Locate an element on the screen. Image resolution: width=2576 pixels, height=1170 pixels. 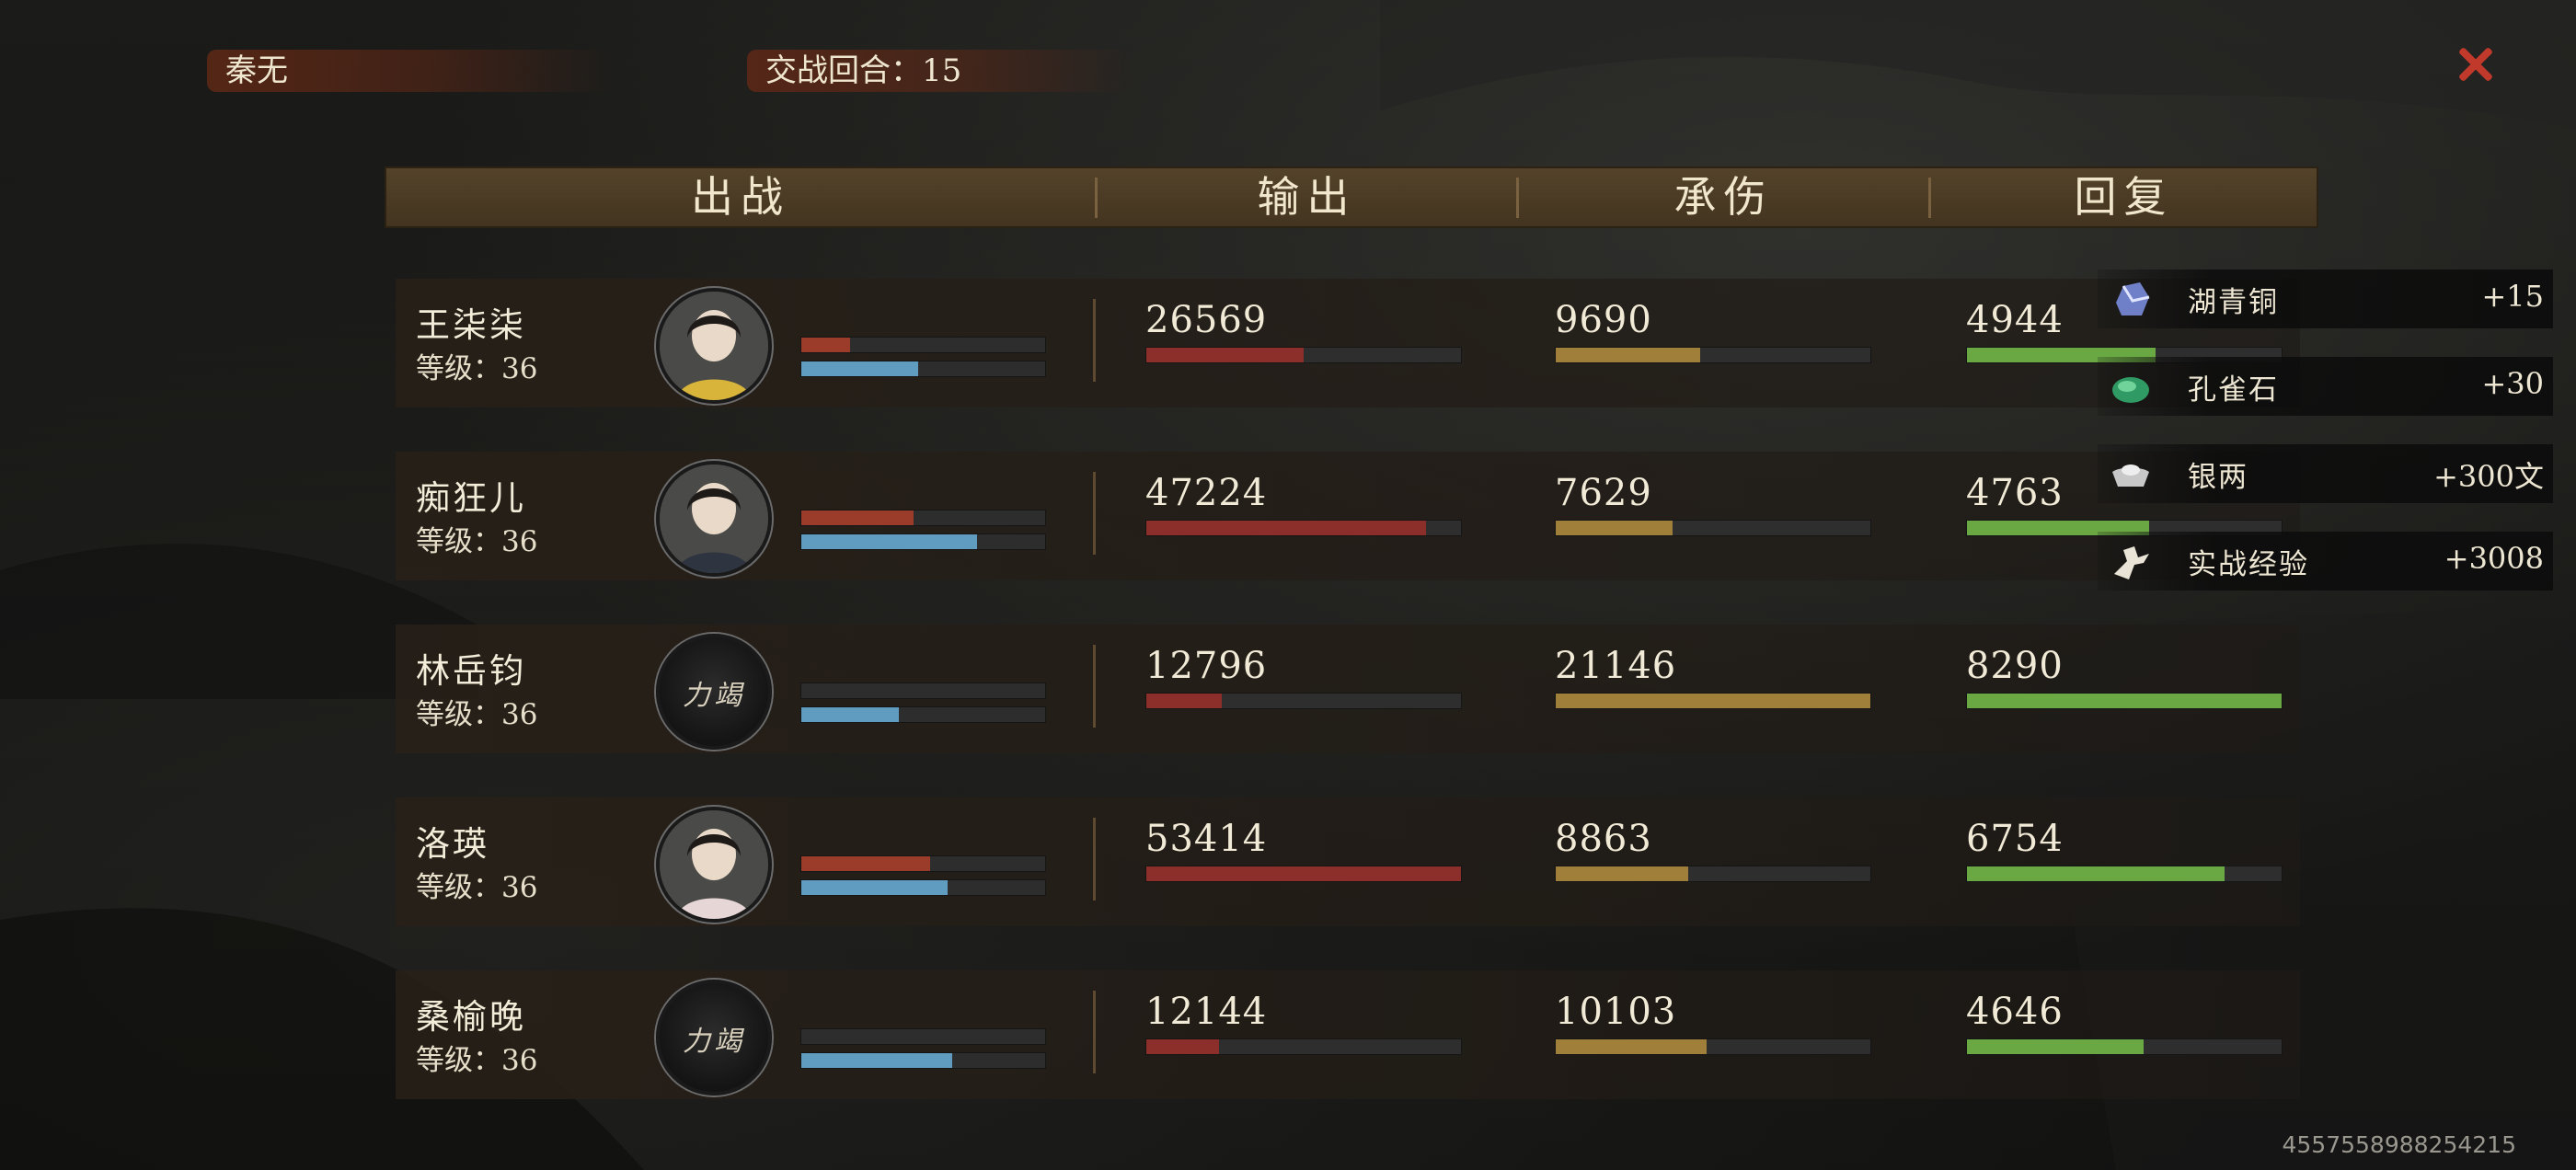
round-tag: 交战回合：15 is located at coordinates (940, 71).